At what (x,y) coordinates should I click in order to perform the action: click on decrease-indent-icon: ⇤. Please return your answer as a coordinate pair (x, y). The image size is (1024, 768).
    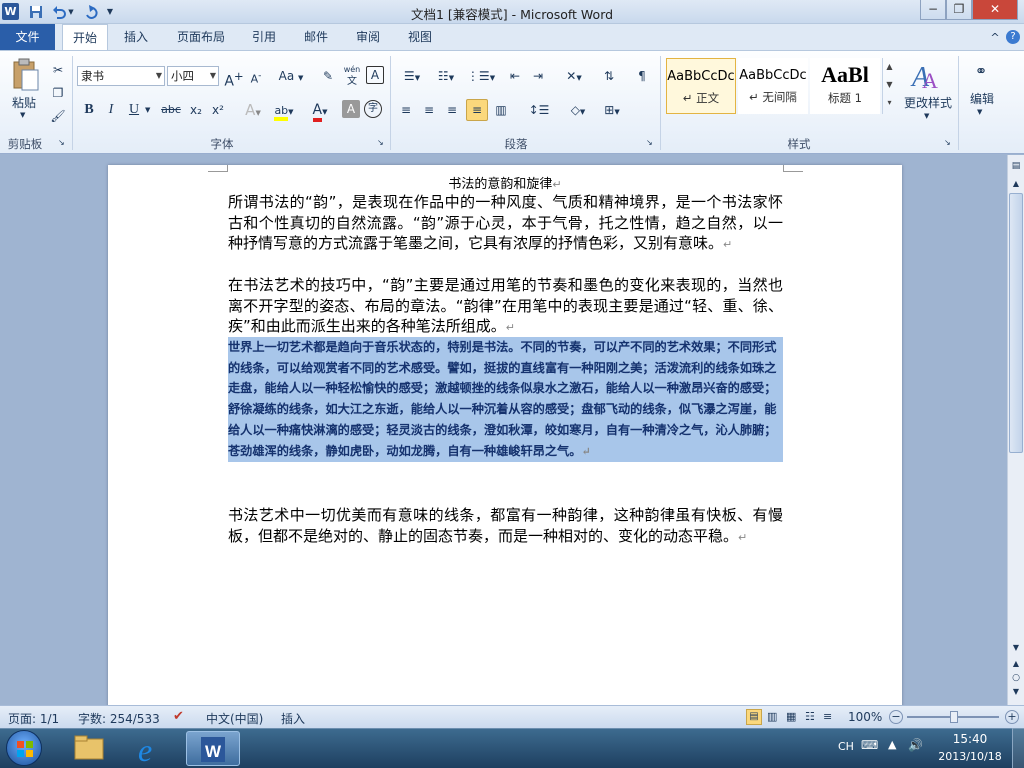
    Looking at the image, I should click on (515, 76).